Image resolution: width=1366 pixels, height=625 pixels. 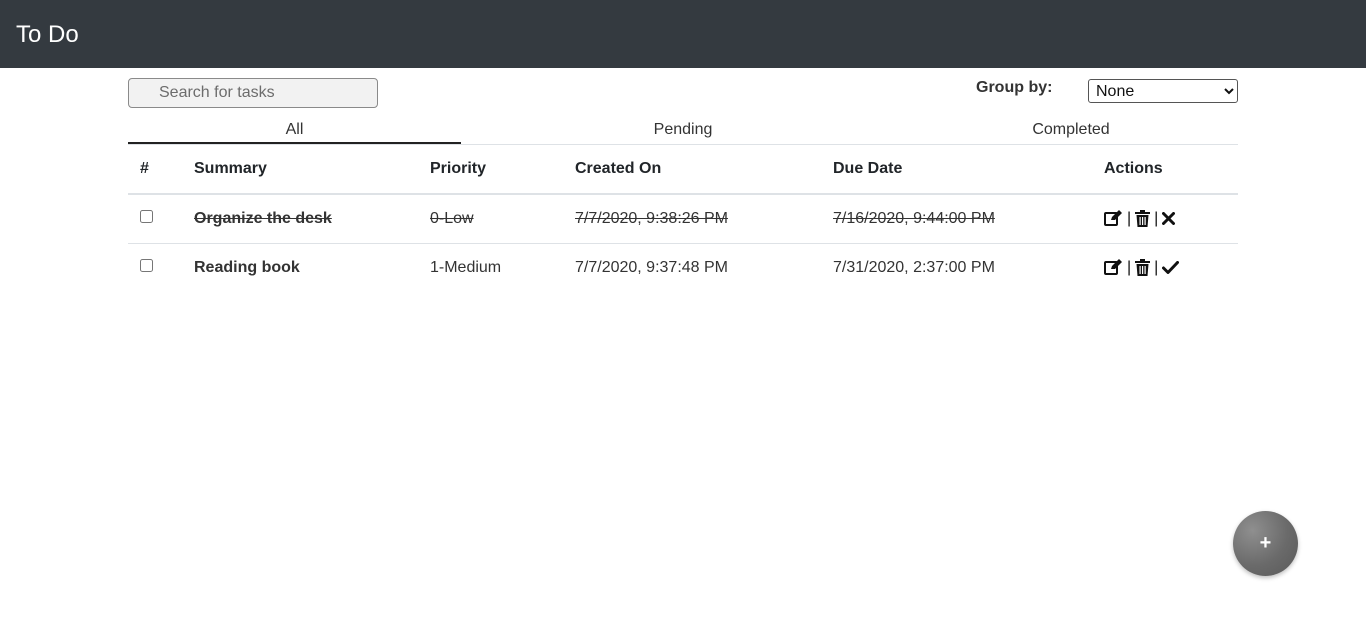 I want to click on check-icon, so click(x=1171, y=268).